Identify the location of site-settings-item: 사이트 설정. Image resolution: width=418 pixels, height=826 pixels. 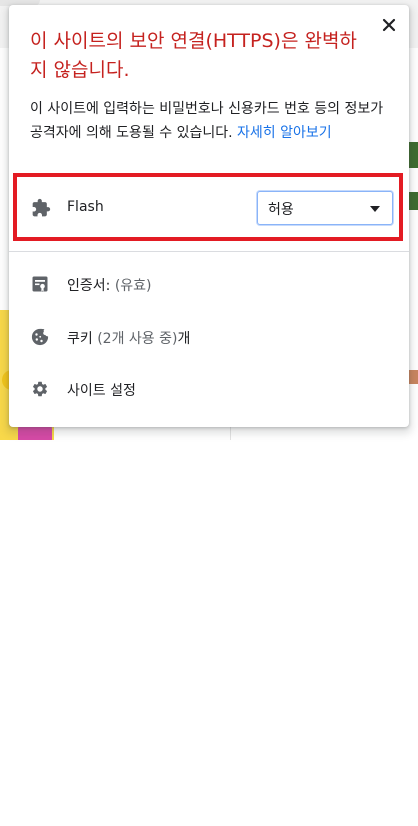
(209, 390).